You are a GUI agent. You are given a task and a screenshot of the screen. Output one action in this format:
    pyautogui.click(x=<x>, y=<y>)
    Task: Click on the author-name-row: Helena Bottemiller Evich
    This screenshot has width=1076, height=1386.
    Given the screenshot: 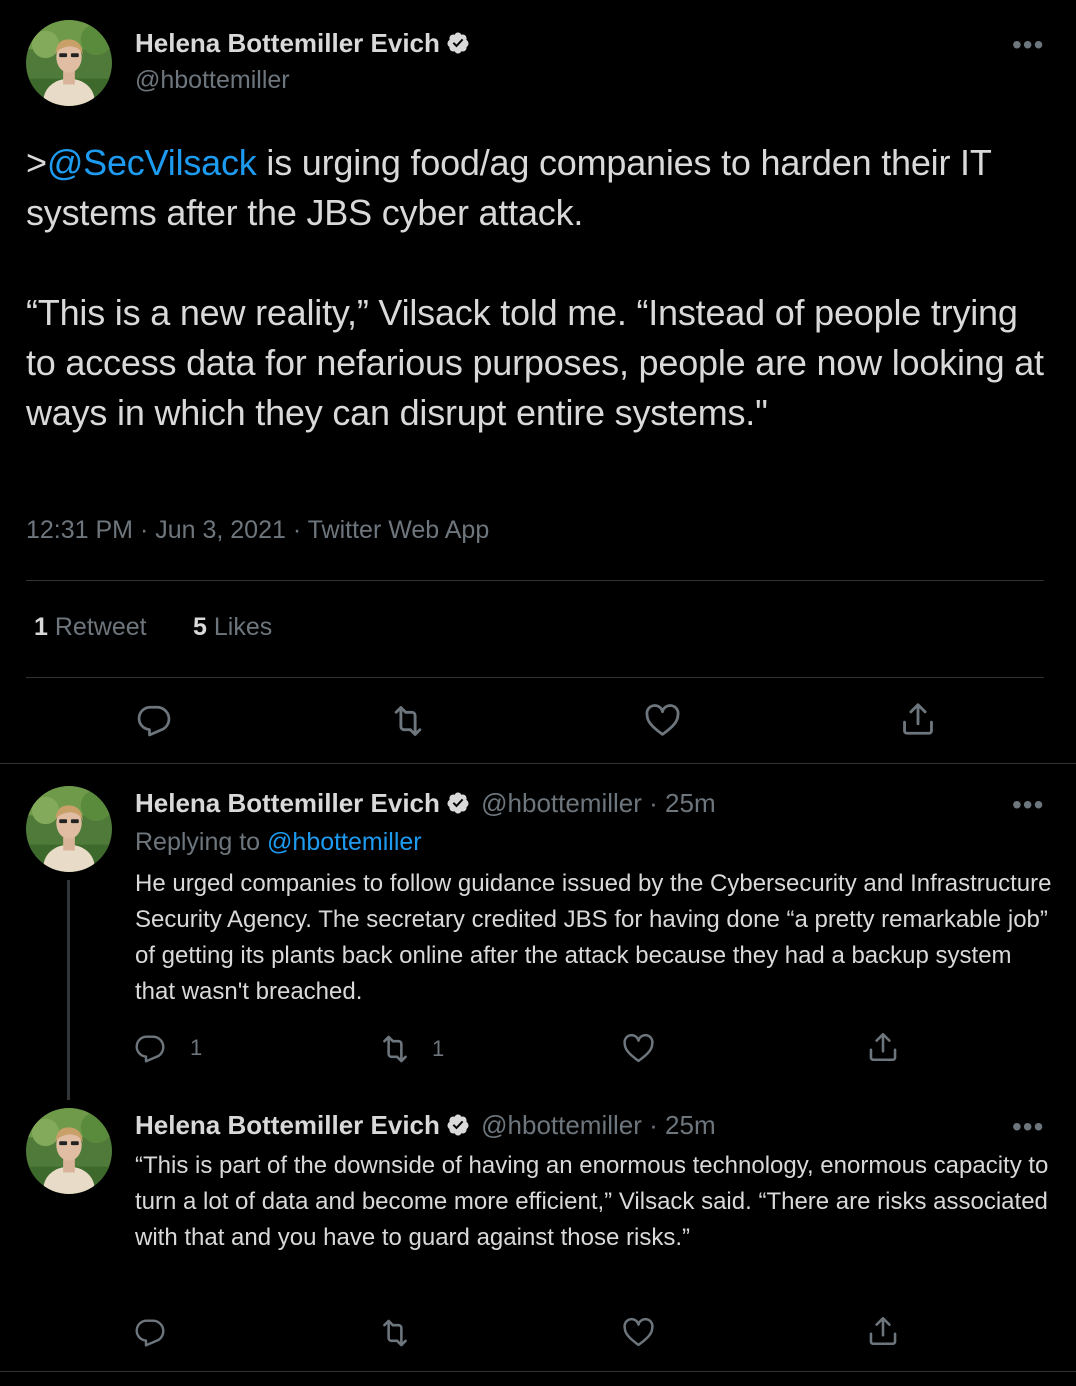 What is the action you would take?
    pyautogui.click(x=302, y=43)
    